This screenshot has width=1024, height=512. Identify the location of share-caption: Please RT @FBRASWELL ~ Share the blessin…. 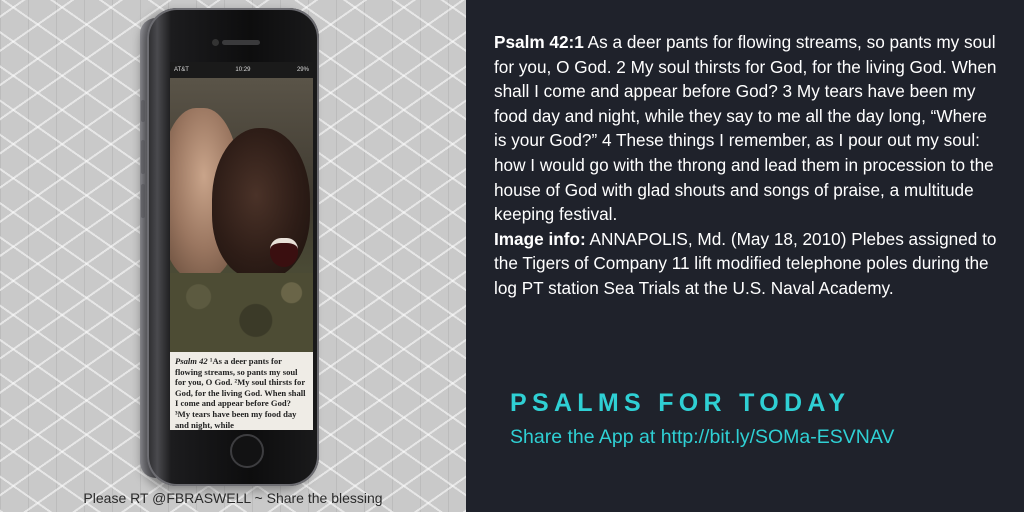
(233, 498).